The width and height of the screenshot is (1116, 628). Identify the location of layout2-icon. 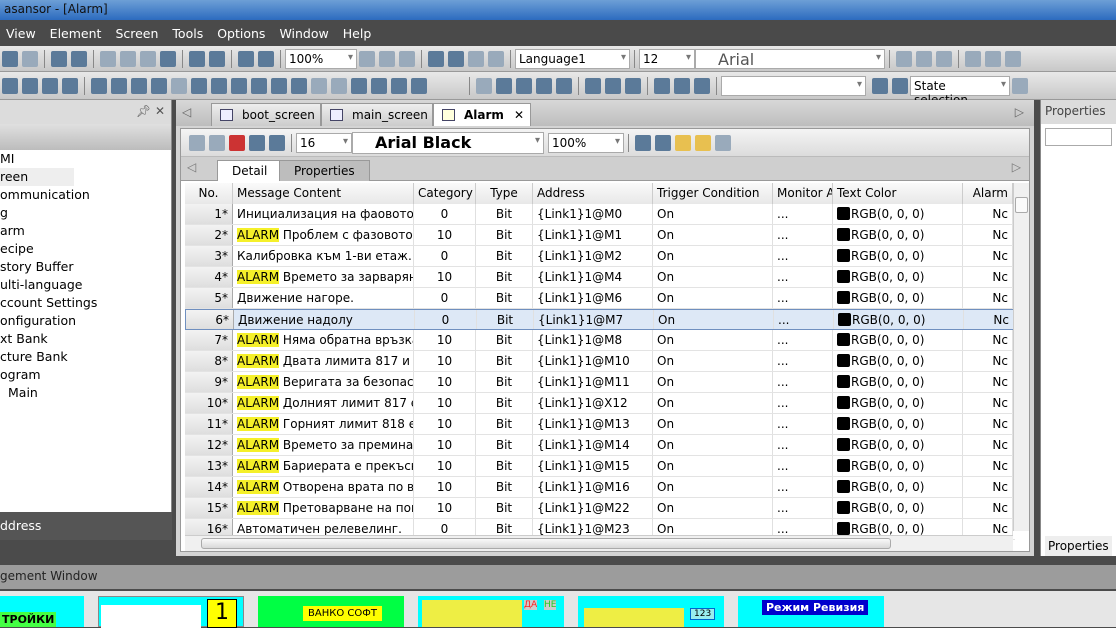
(524, 85).